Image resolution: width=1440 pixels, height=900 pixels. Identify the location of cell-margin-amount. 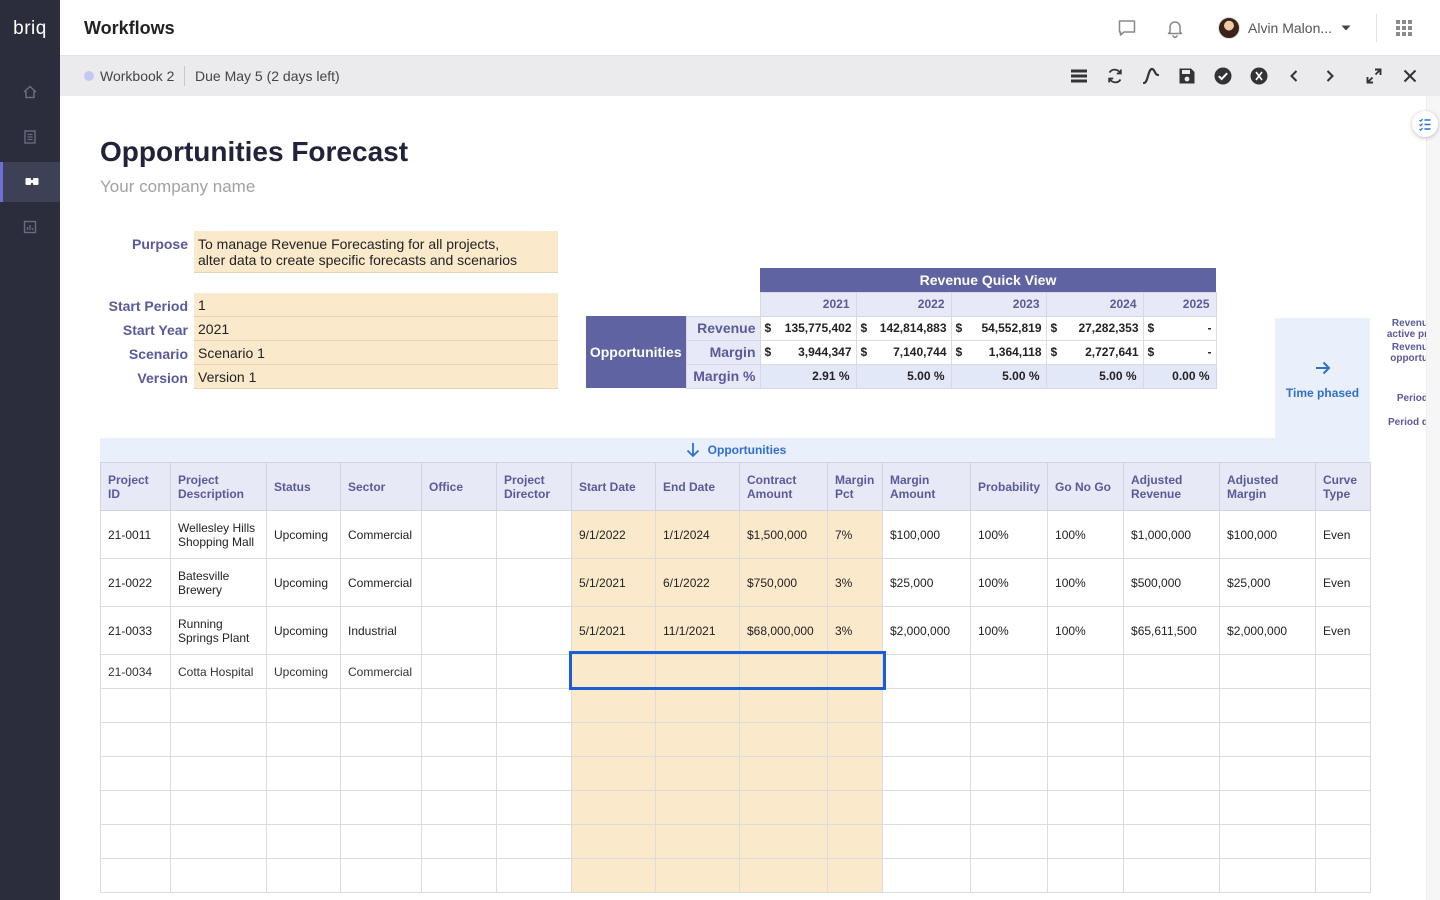
(926, 671).